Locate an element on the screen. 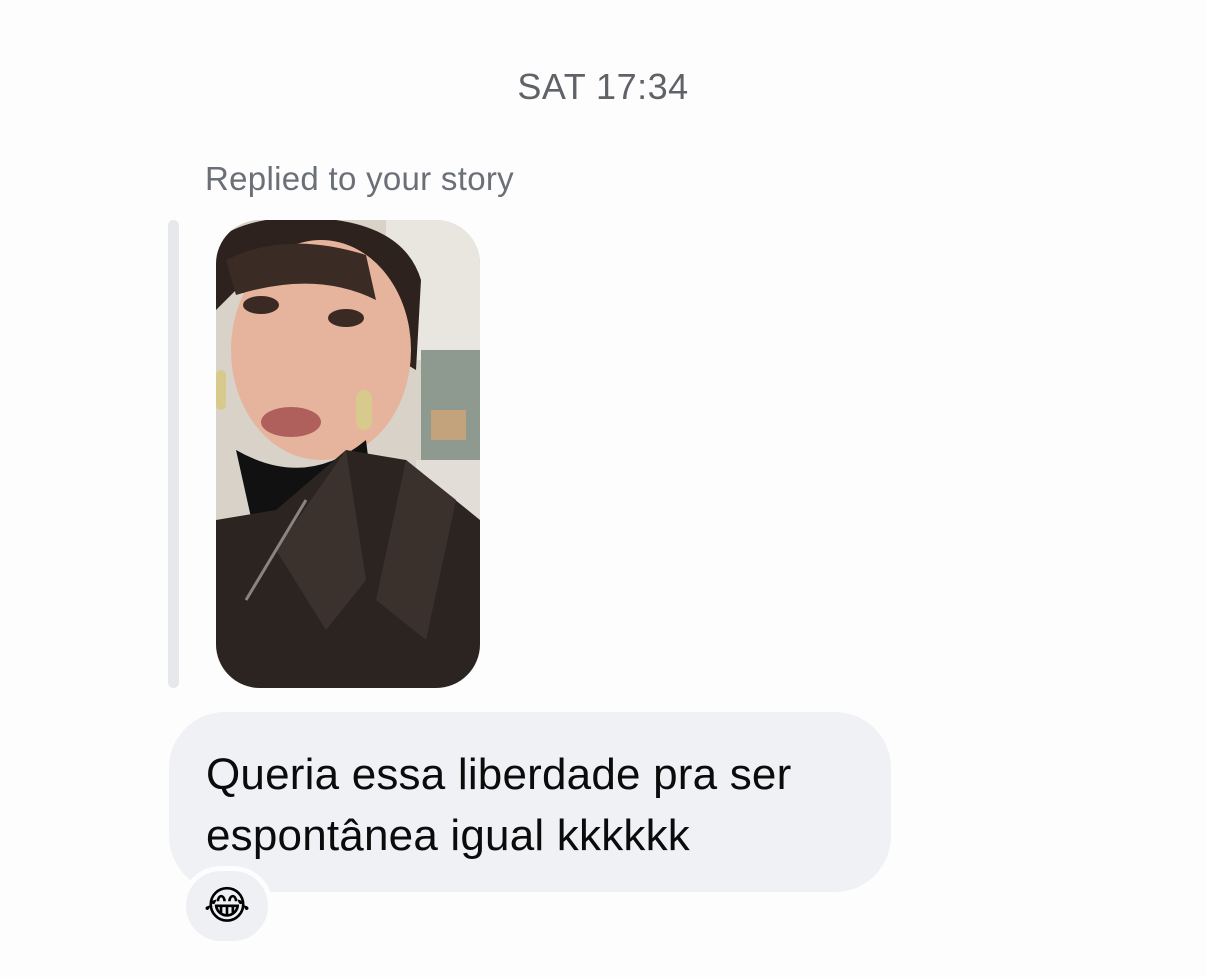  reaction-badge: 😂 is located at coordinates (227, 906).